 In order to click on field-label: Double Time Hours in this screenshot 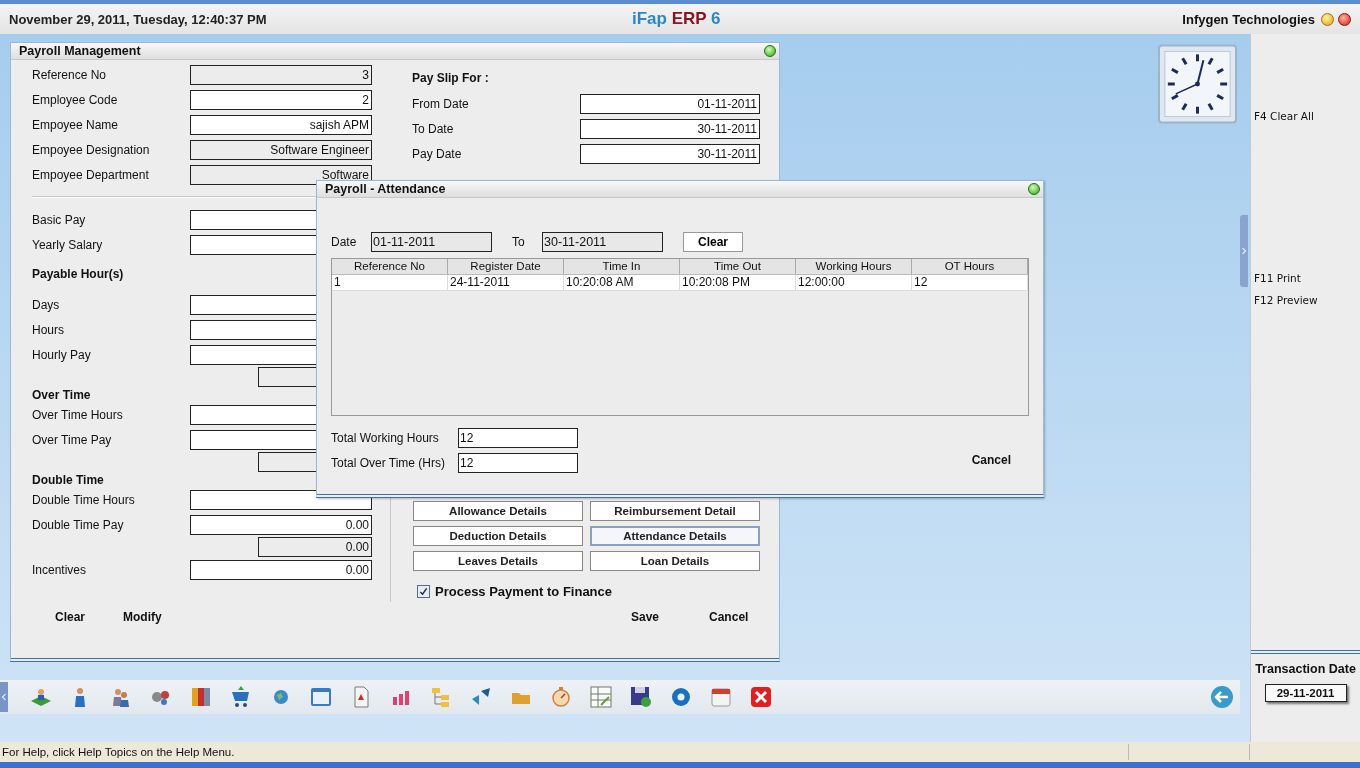, I will do `click(84, 499)`.